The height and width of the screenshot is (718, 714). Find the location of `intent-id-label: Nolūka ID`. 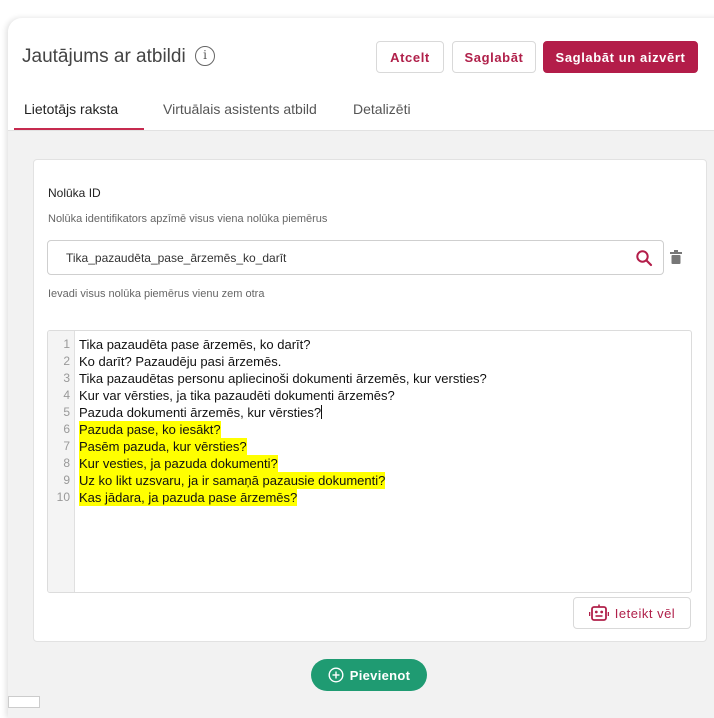

intent-id-label: Nolūka ID is located at coordinates (74, 193).